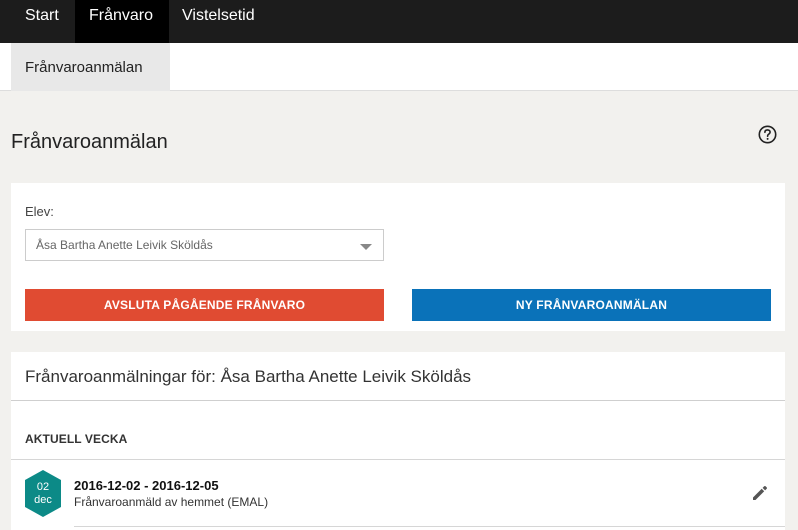 The image size is (798, 530). I want to click on new-absence-report-button: NY FRÅNVAROANMÄLAN, so click(591, 305).